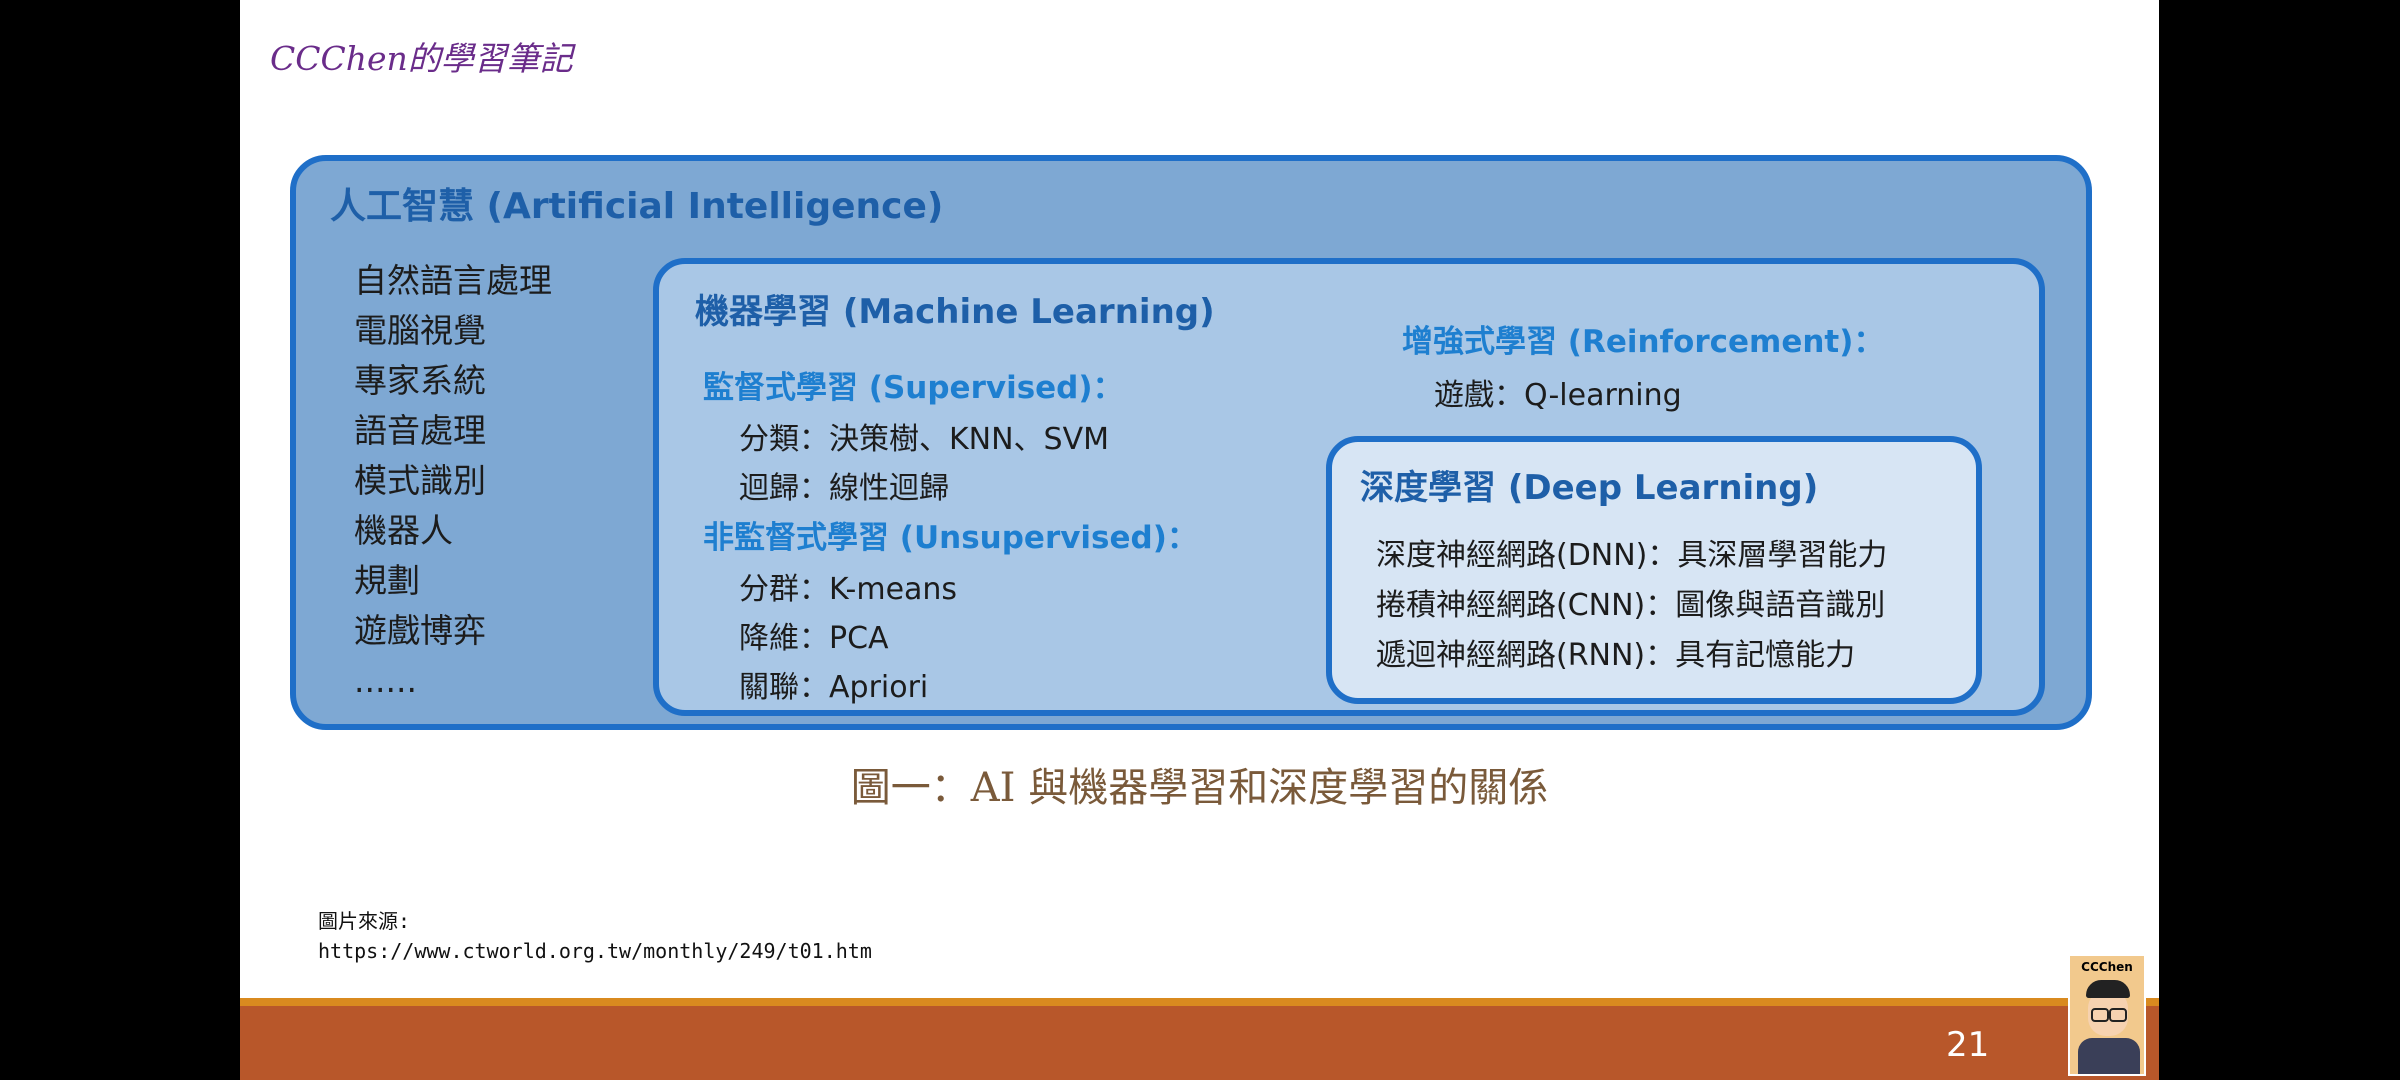  Describe the element at coordinates (1968, 1045) in the screenshot. I see `page-number: 21` at that location.